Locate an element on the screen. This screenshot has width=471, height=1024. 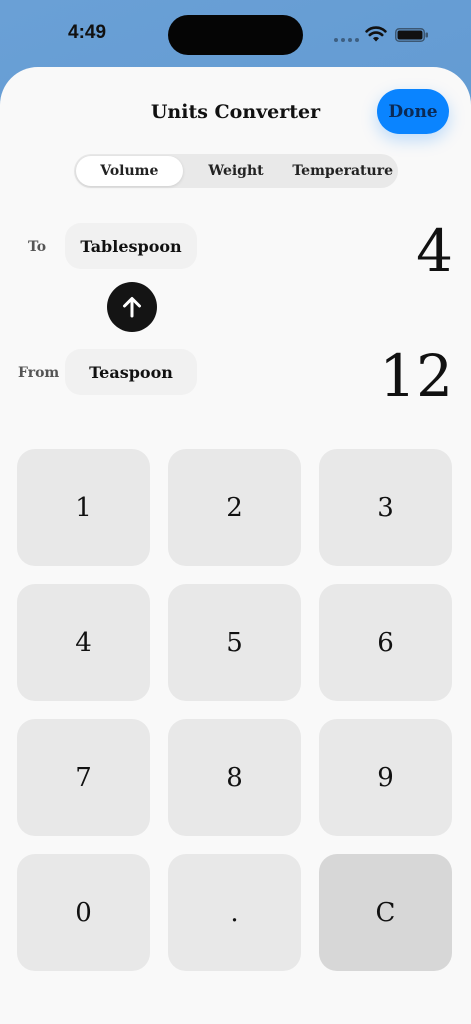
category-segmented-control: Volume Weight Temperature is located at coordinates (236, 171).